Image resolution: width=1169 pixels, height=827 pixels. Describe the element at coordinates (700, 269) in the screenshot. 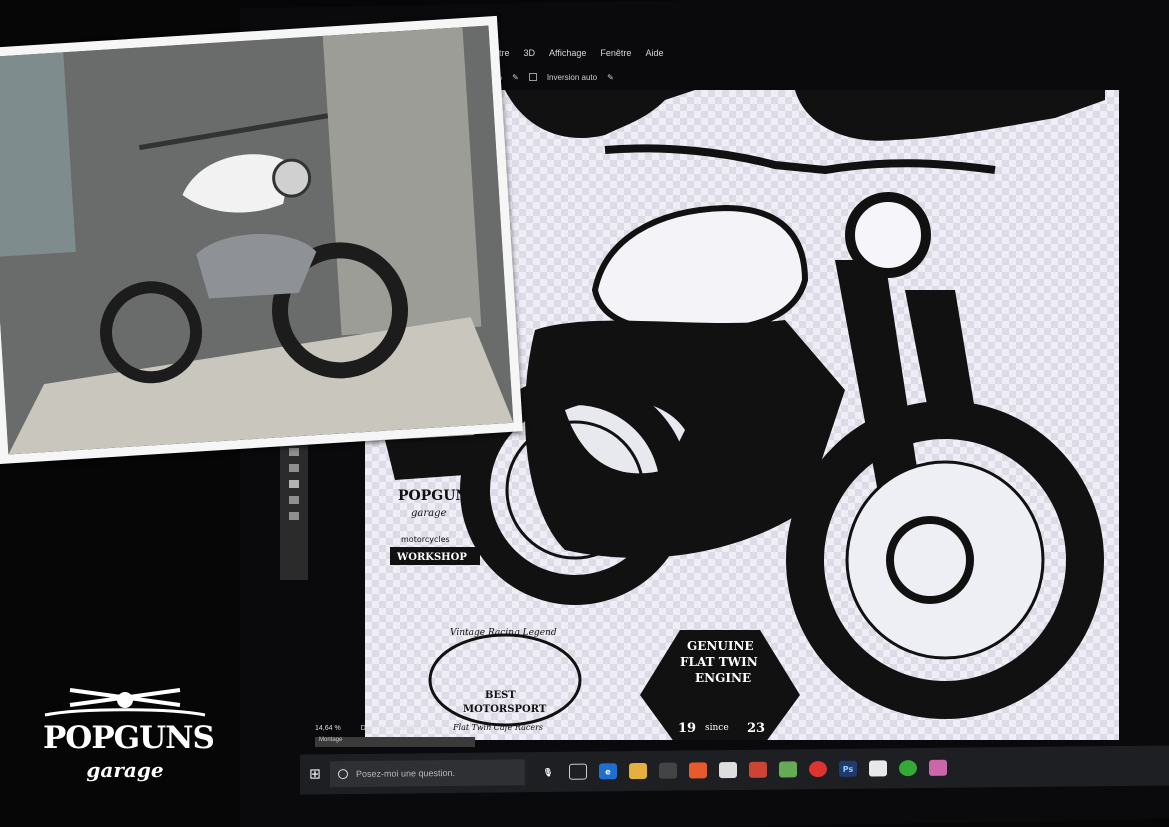

I see `tank` at that location.